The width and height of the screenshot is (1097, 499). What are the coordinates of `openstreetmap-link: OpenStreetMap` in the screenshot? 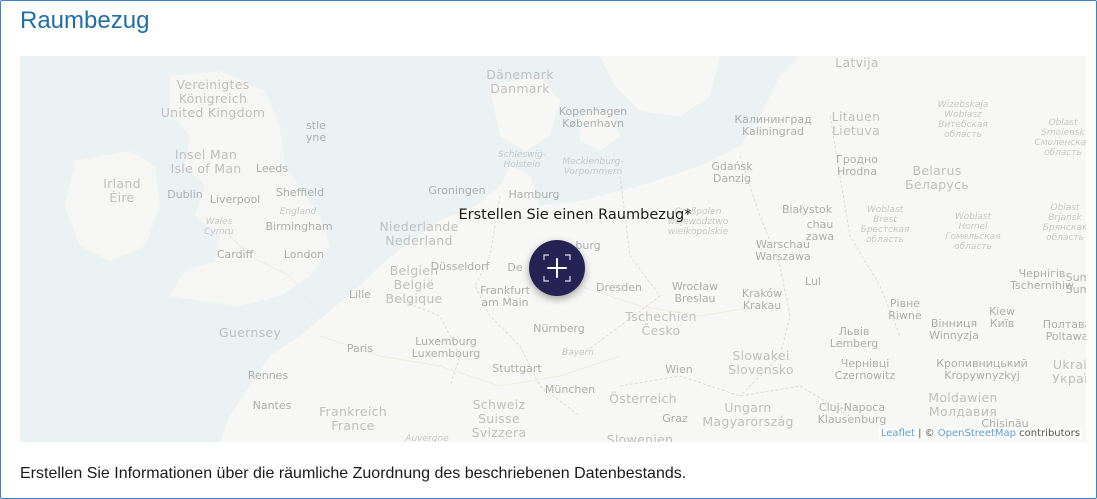 It's located at (977, 433).